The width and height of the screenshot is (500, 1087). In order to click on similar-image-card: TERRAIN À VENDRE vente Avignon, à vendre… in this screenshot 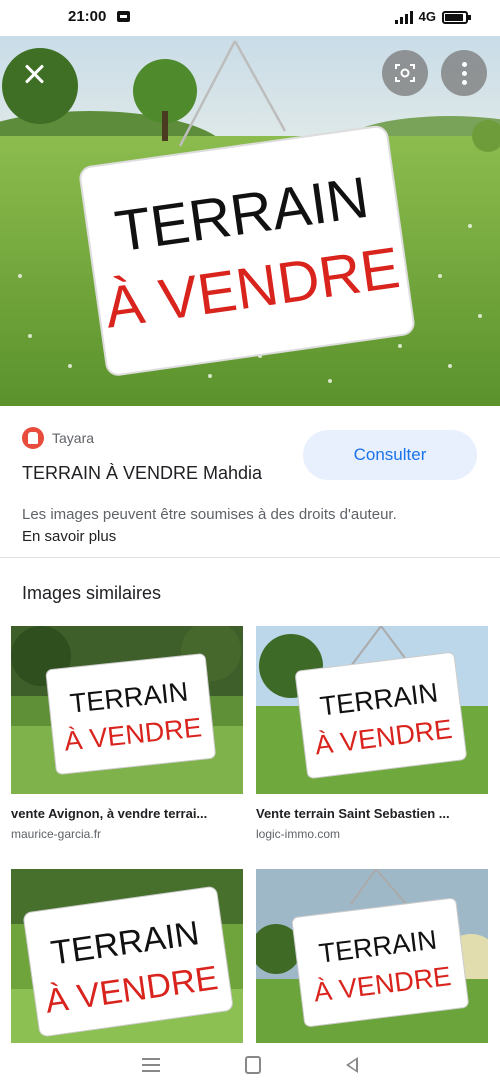, I will do `click(127, 733)`.